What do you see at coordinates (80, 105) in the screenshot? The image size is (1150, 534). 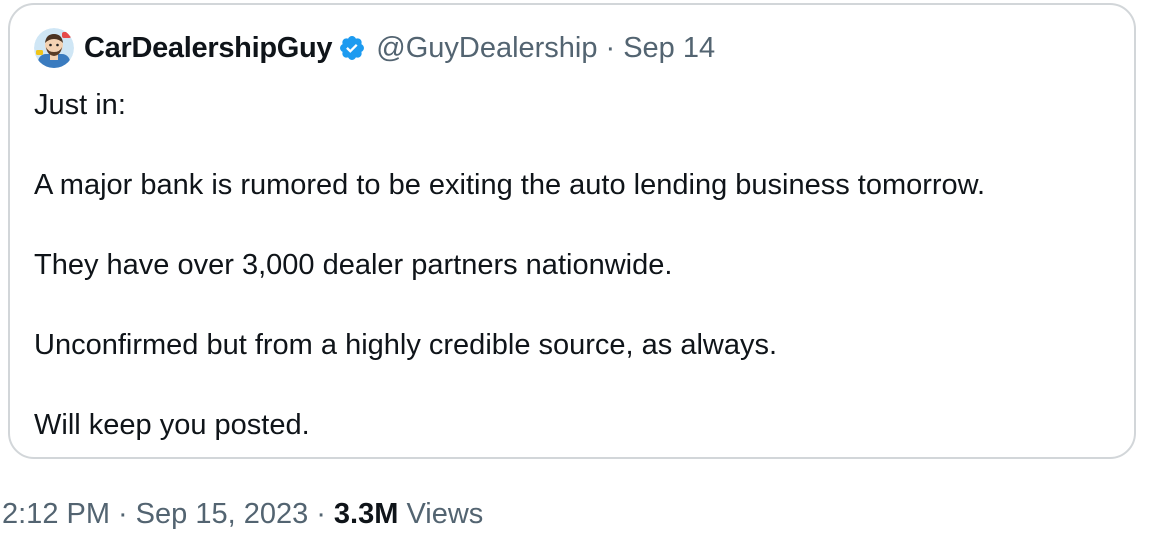 I see `tweet-paragraph: Just in:` at bounding box center [80, 105].